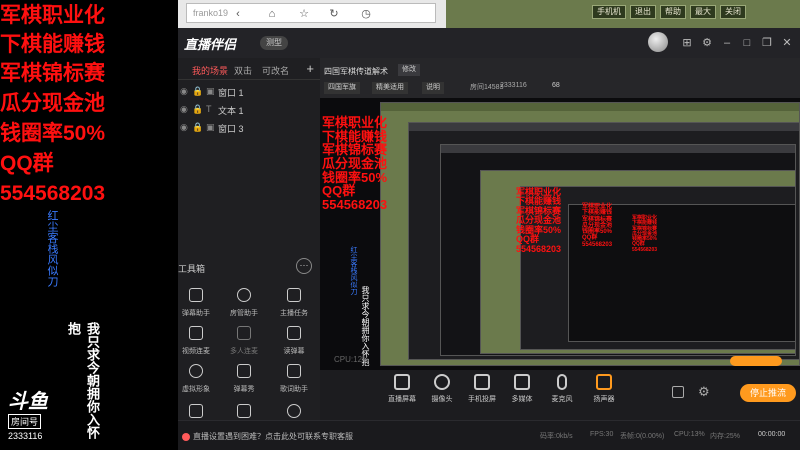 This screenshot has height=450, width=800. I want to click on multi-link-icon, so click(244, 333).